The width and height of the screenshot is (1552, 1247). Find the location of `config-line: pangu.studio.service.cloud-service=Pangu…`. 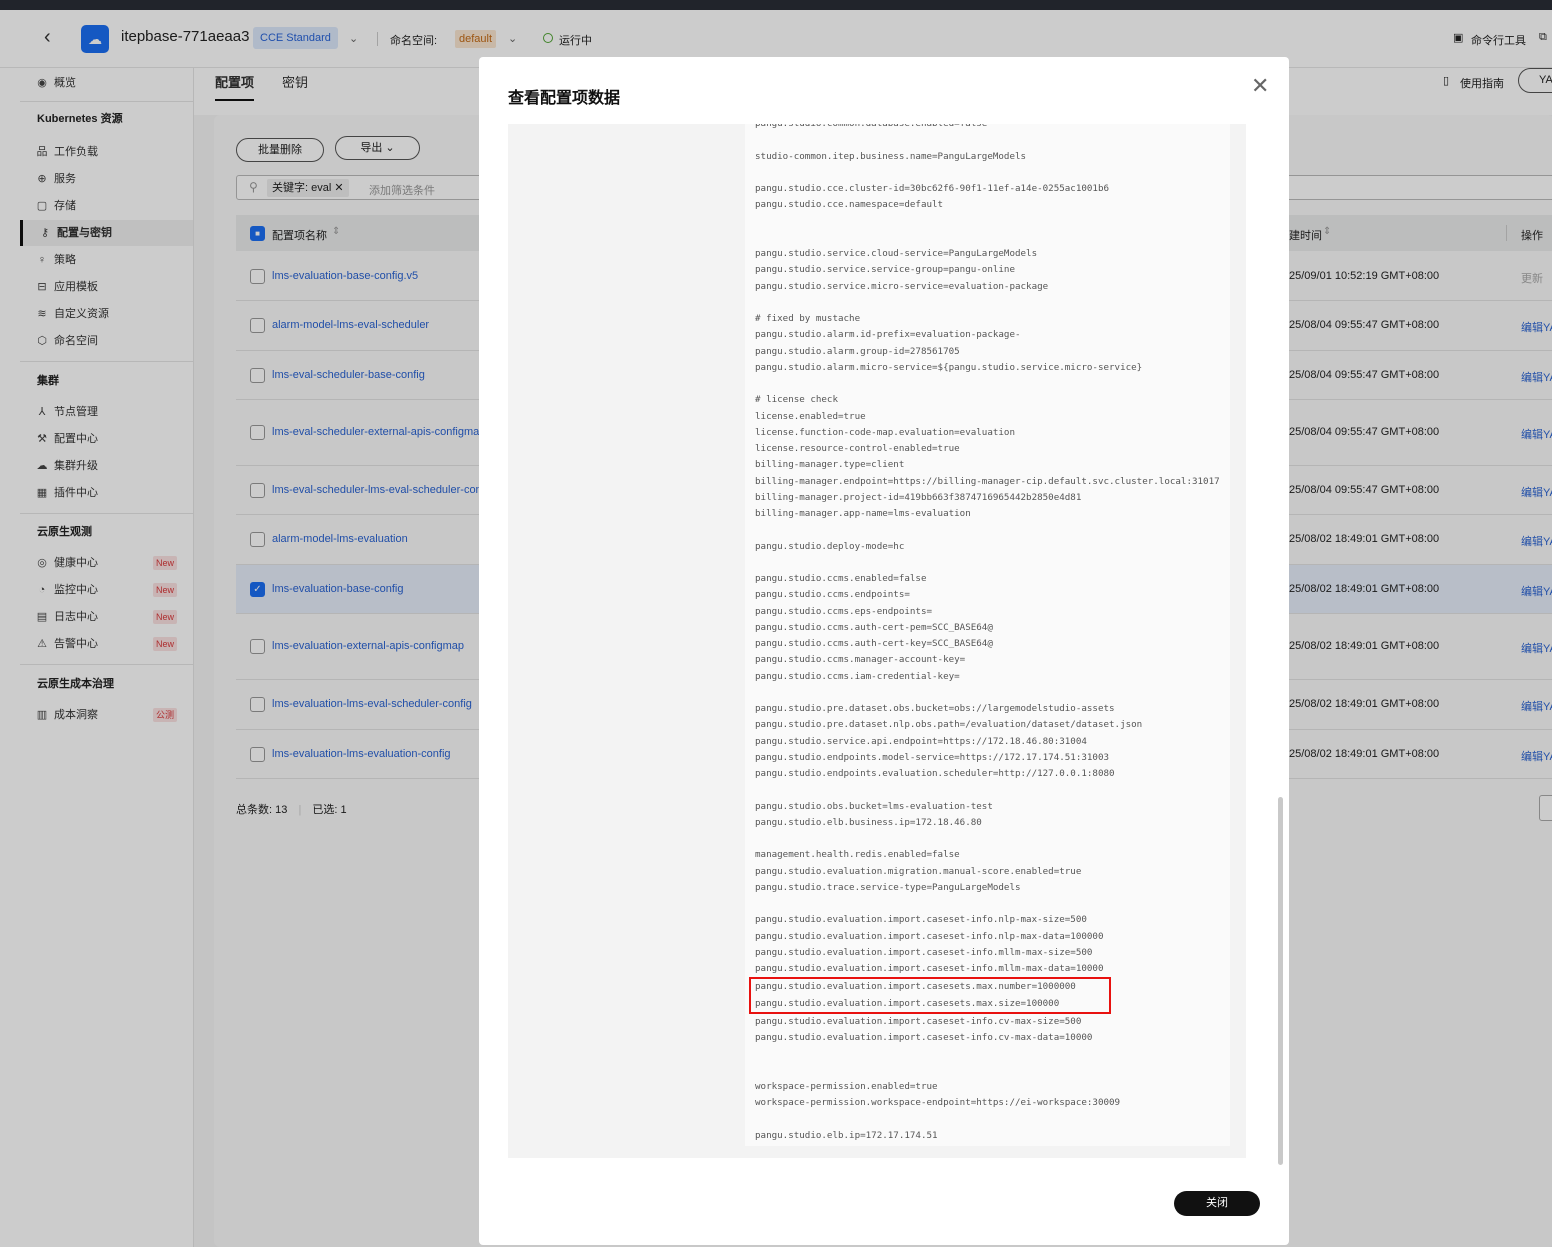

config-line: pangu.studio.service.cloud-service=Pangu… is located at coordinates (896, 253).